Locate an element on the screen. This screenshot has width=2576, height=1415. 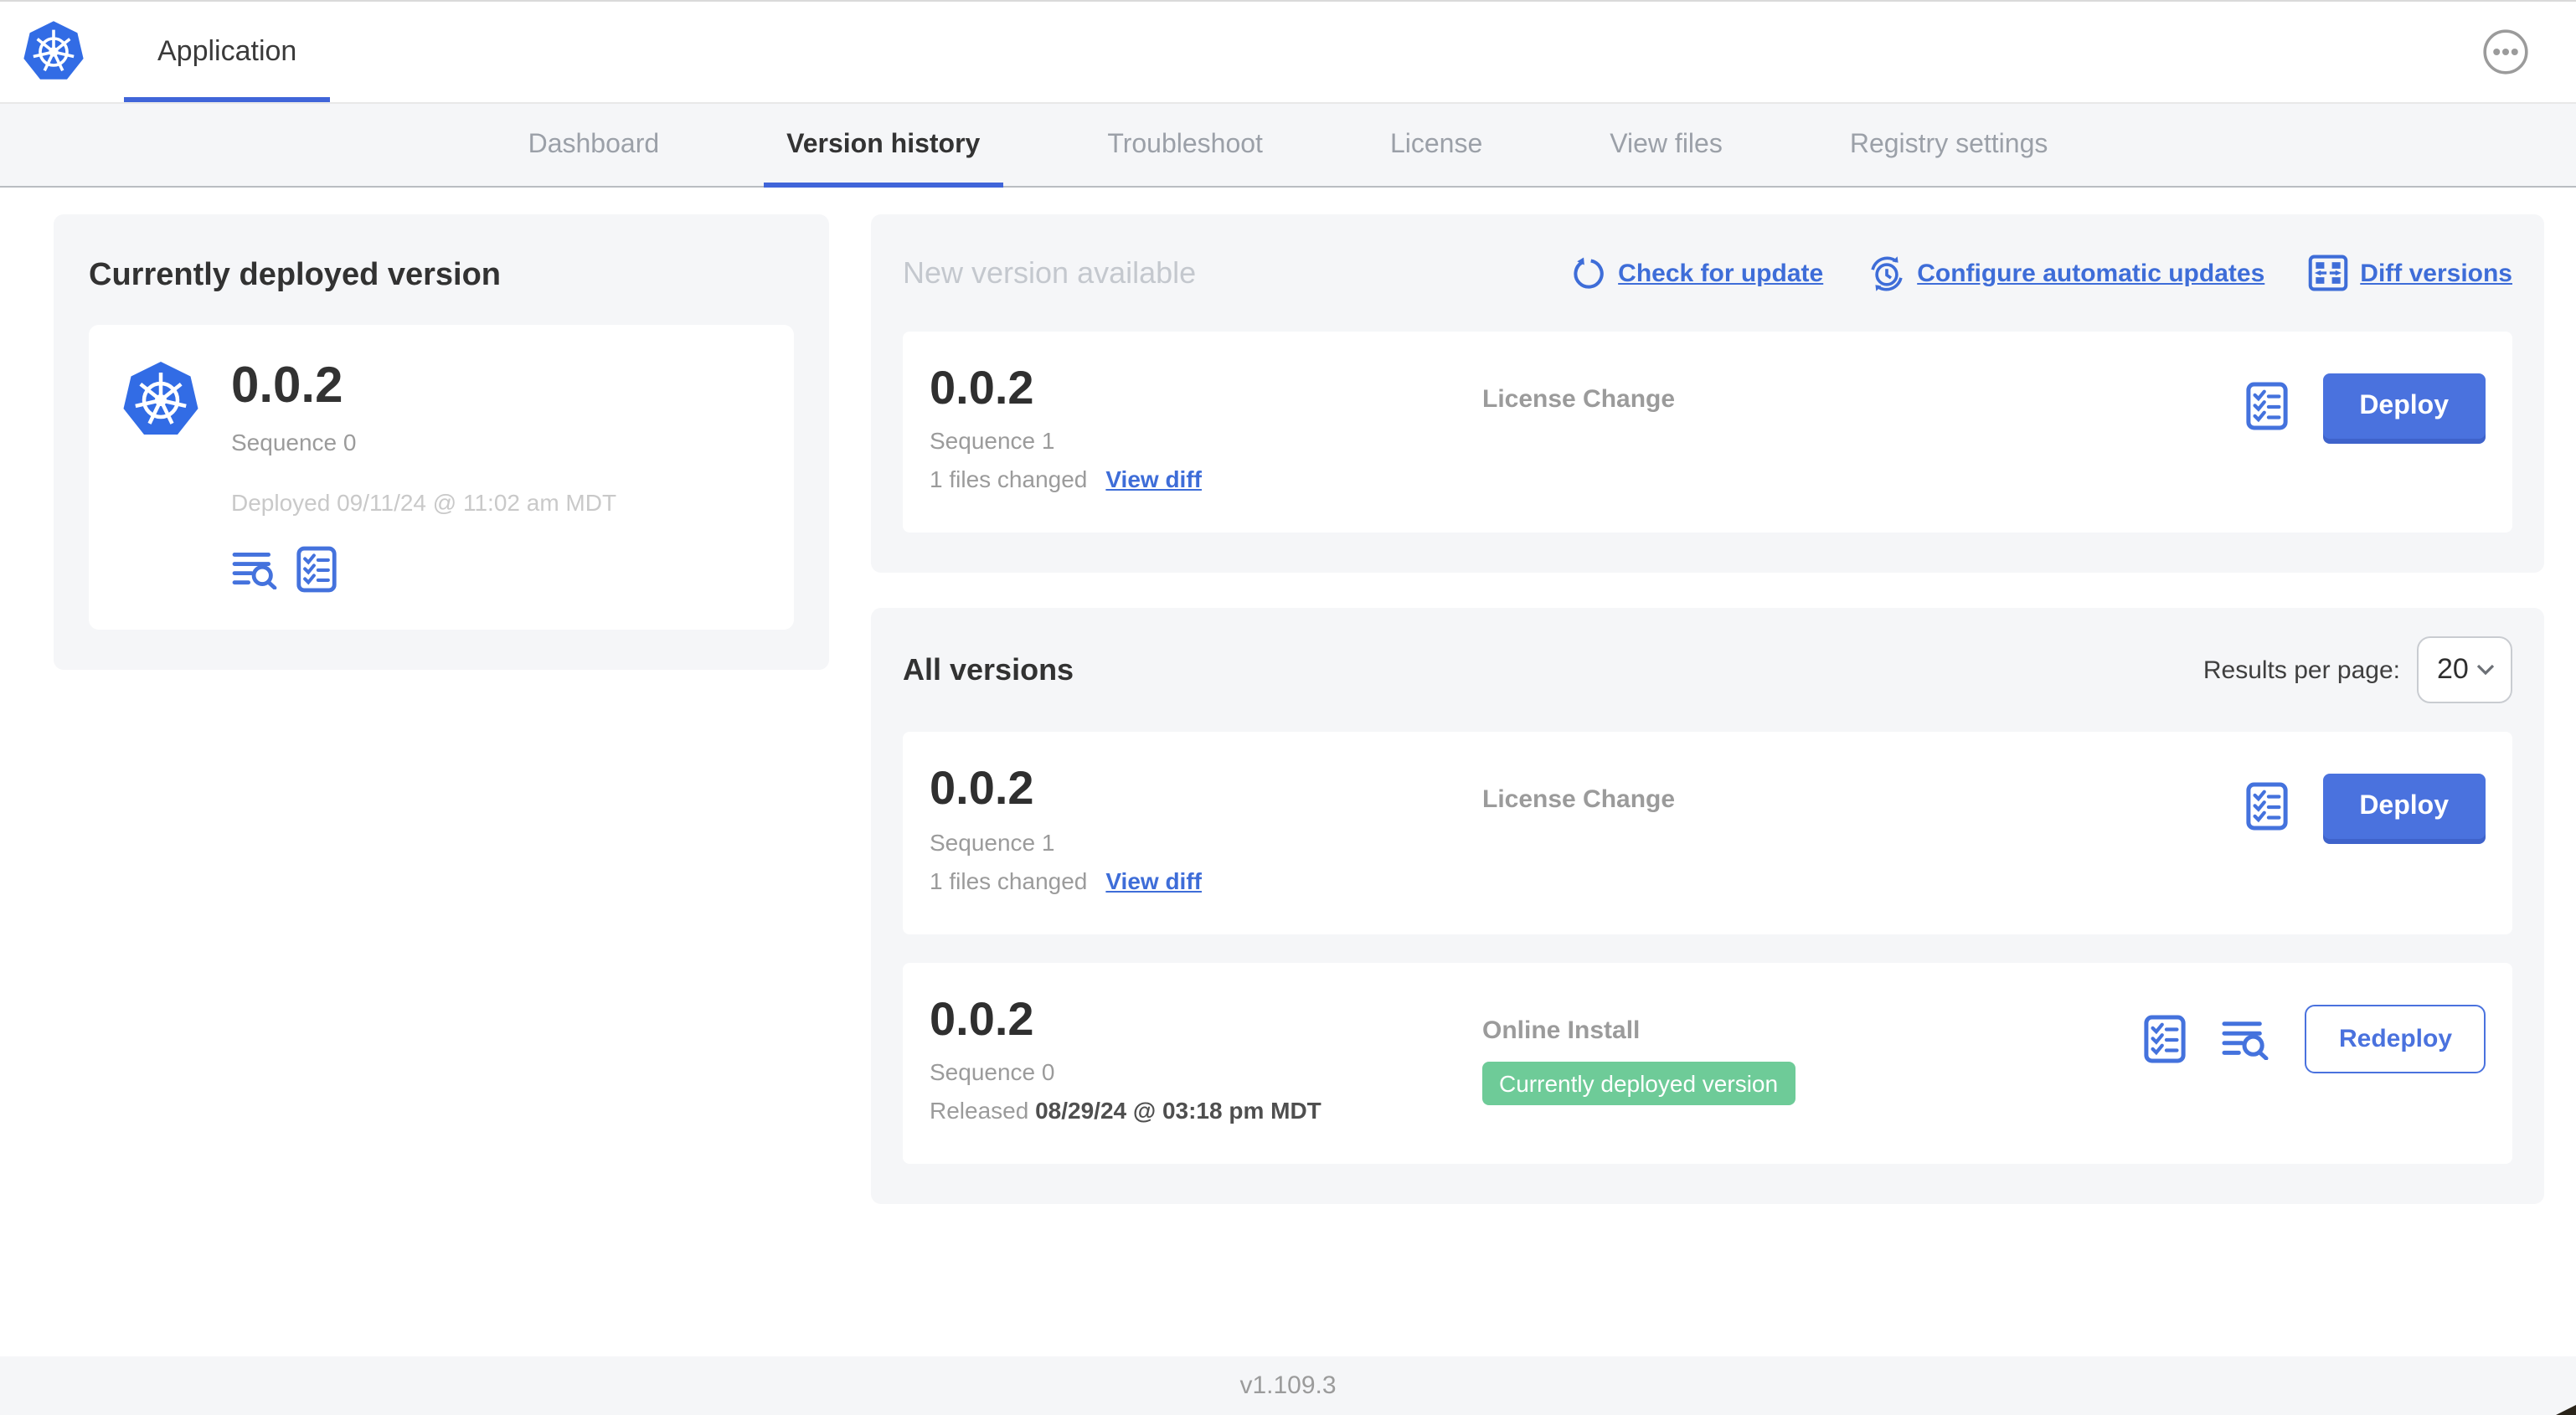
deployed-timestamp: Deployed 09/11/24 @ 11:02 am MDT is located at coordinates (424, 502).